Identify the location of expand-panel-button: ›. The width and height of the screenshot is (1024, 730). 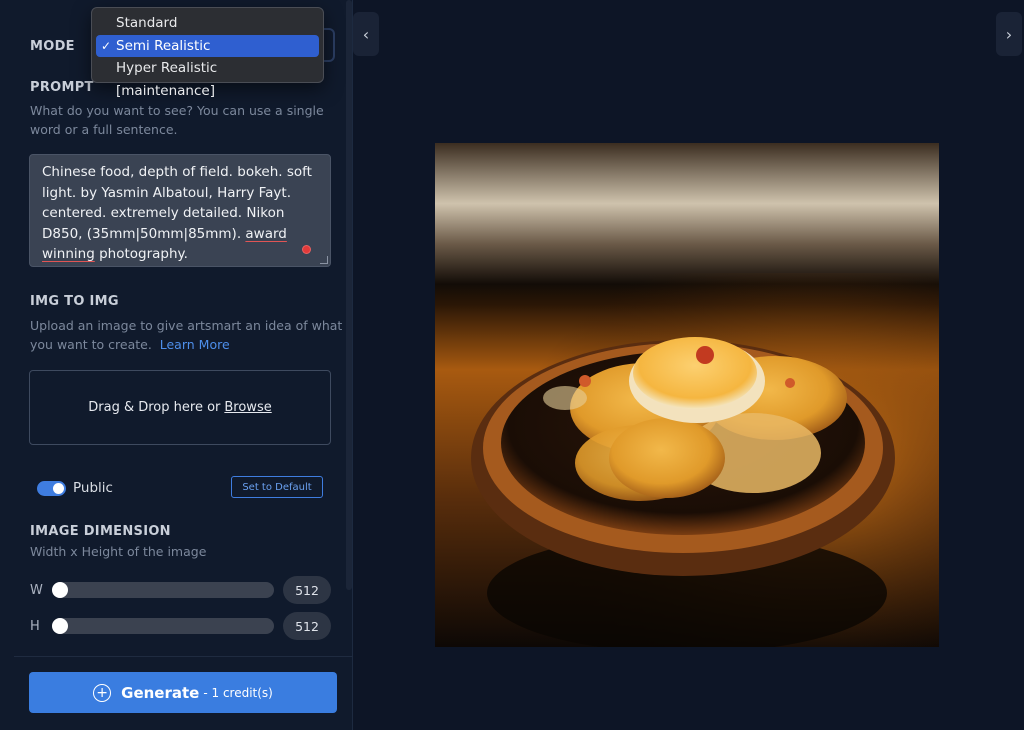
(1009, 34).